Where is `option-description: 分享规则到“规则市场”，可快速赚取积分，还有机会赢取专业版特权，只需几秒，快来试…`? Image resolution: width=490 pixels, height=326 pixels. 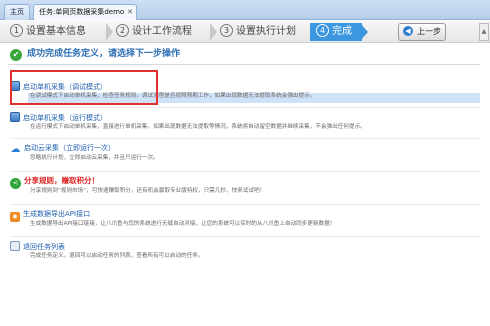
option-description: 分享规则到“规则市场”，可快速赚取积分，还有机会赢取专业版特权，只需几秒，快来试… is located at coordinates (148, 191).